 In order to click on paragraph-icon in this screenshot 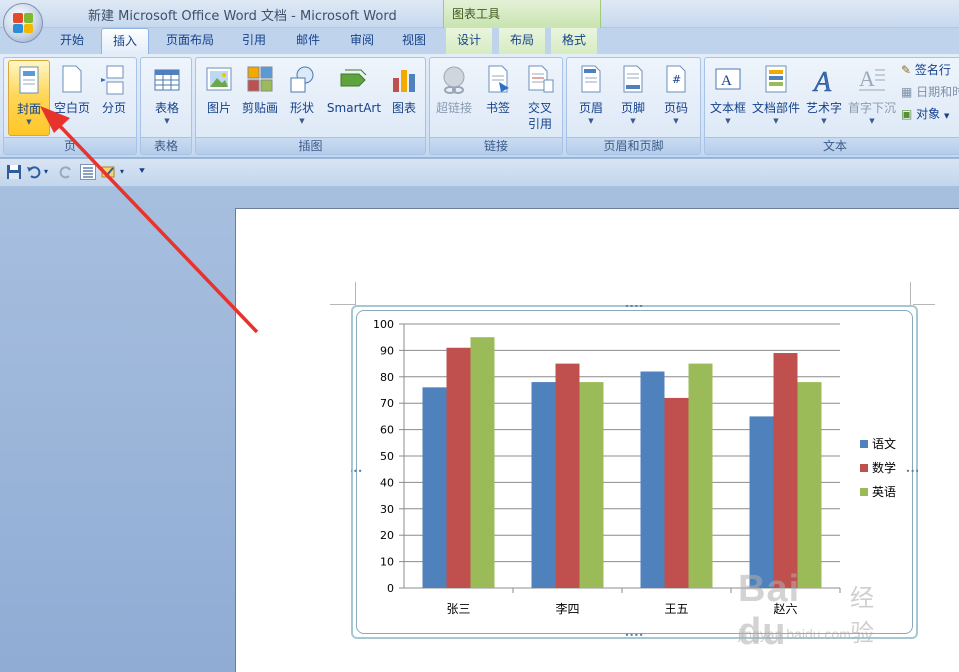, I will do `click(88, 172)`.